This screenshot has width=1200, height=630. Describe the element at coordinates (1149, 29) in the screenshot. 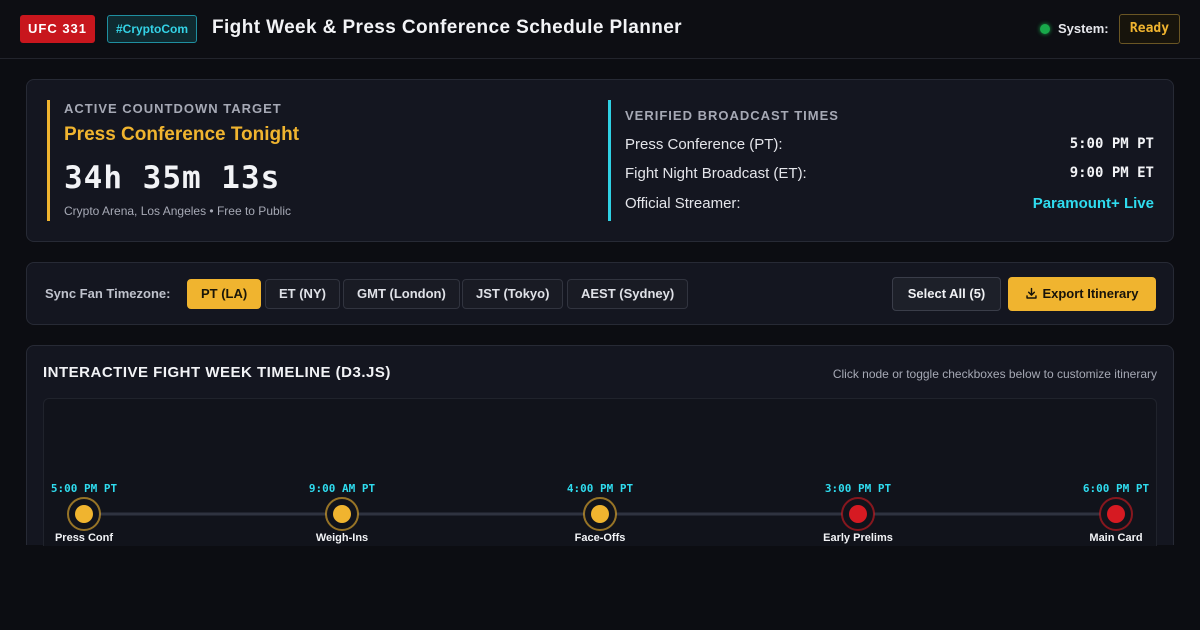

I see `status-value: Ready` at that location.